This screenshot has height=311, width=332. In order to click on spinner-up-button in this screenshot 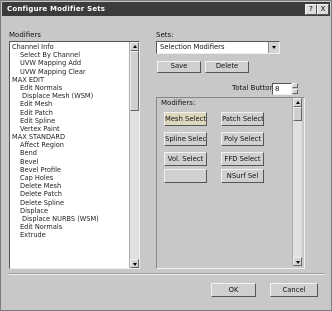, I will do `click(295, 85)`.